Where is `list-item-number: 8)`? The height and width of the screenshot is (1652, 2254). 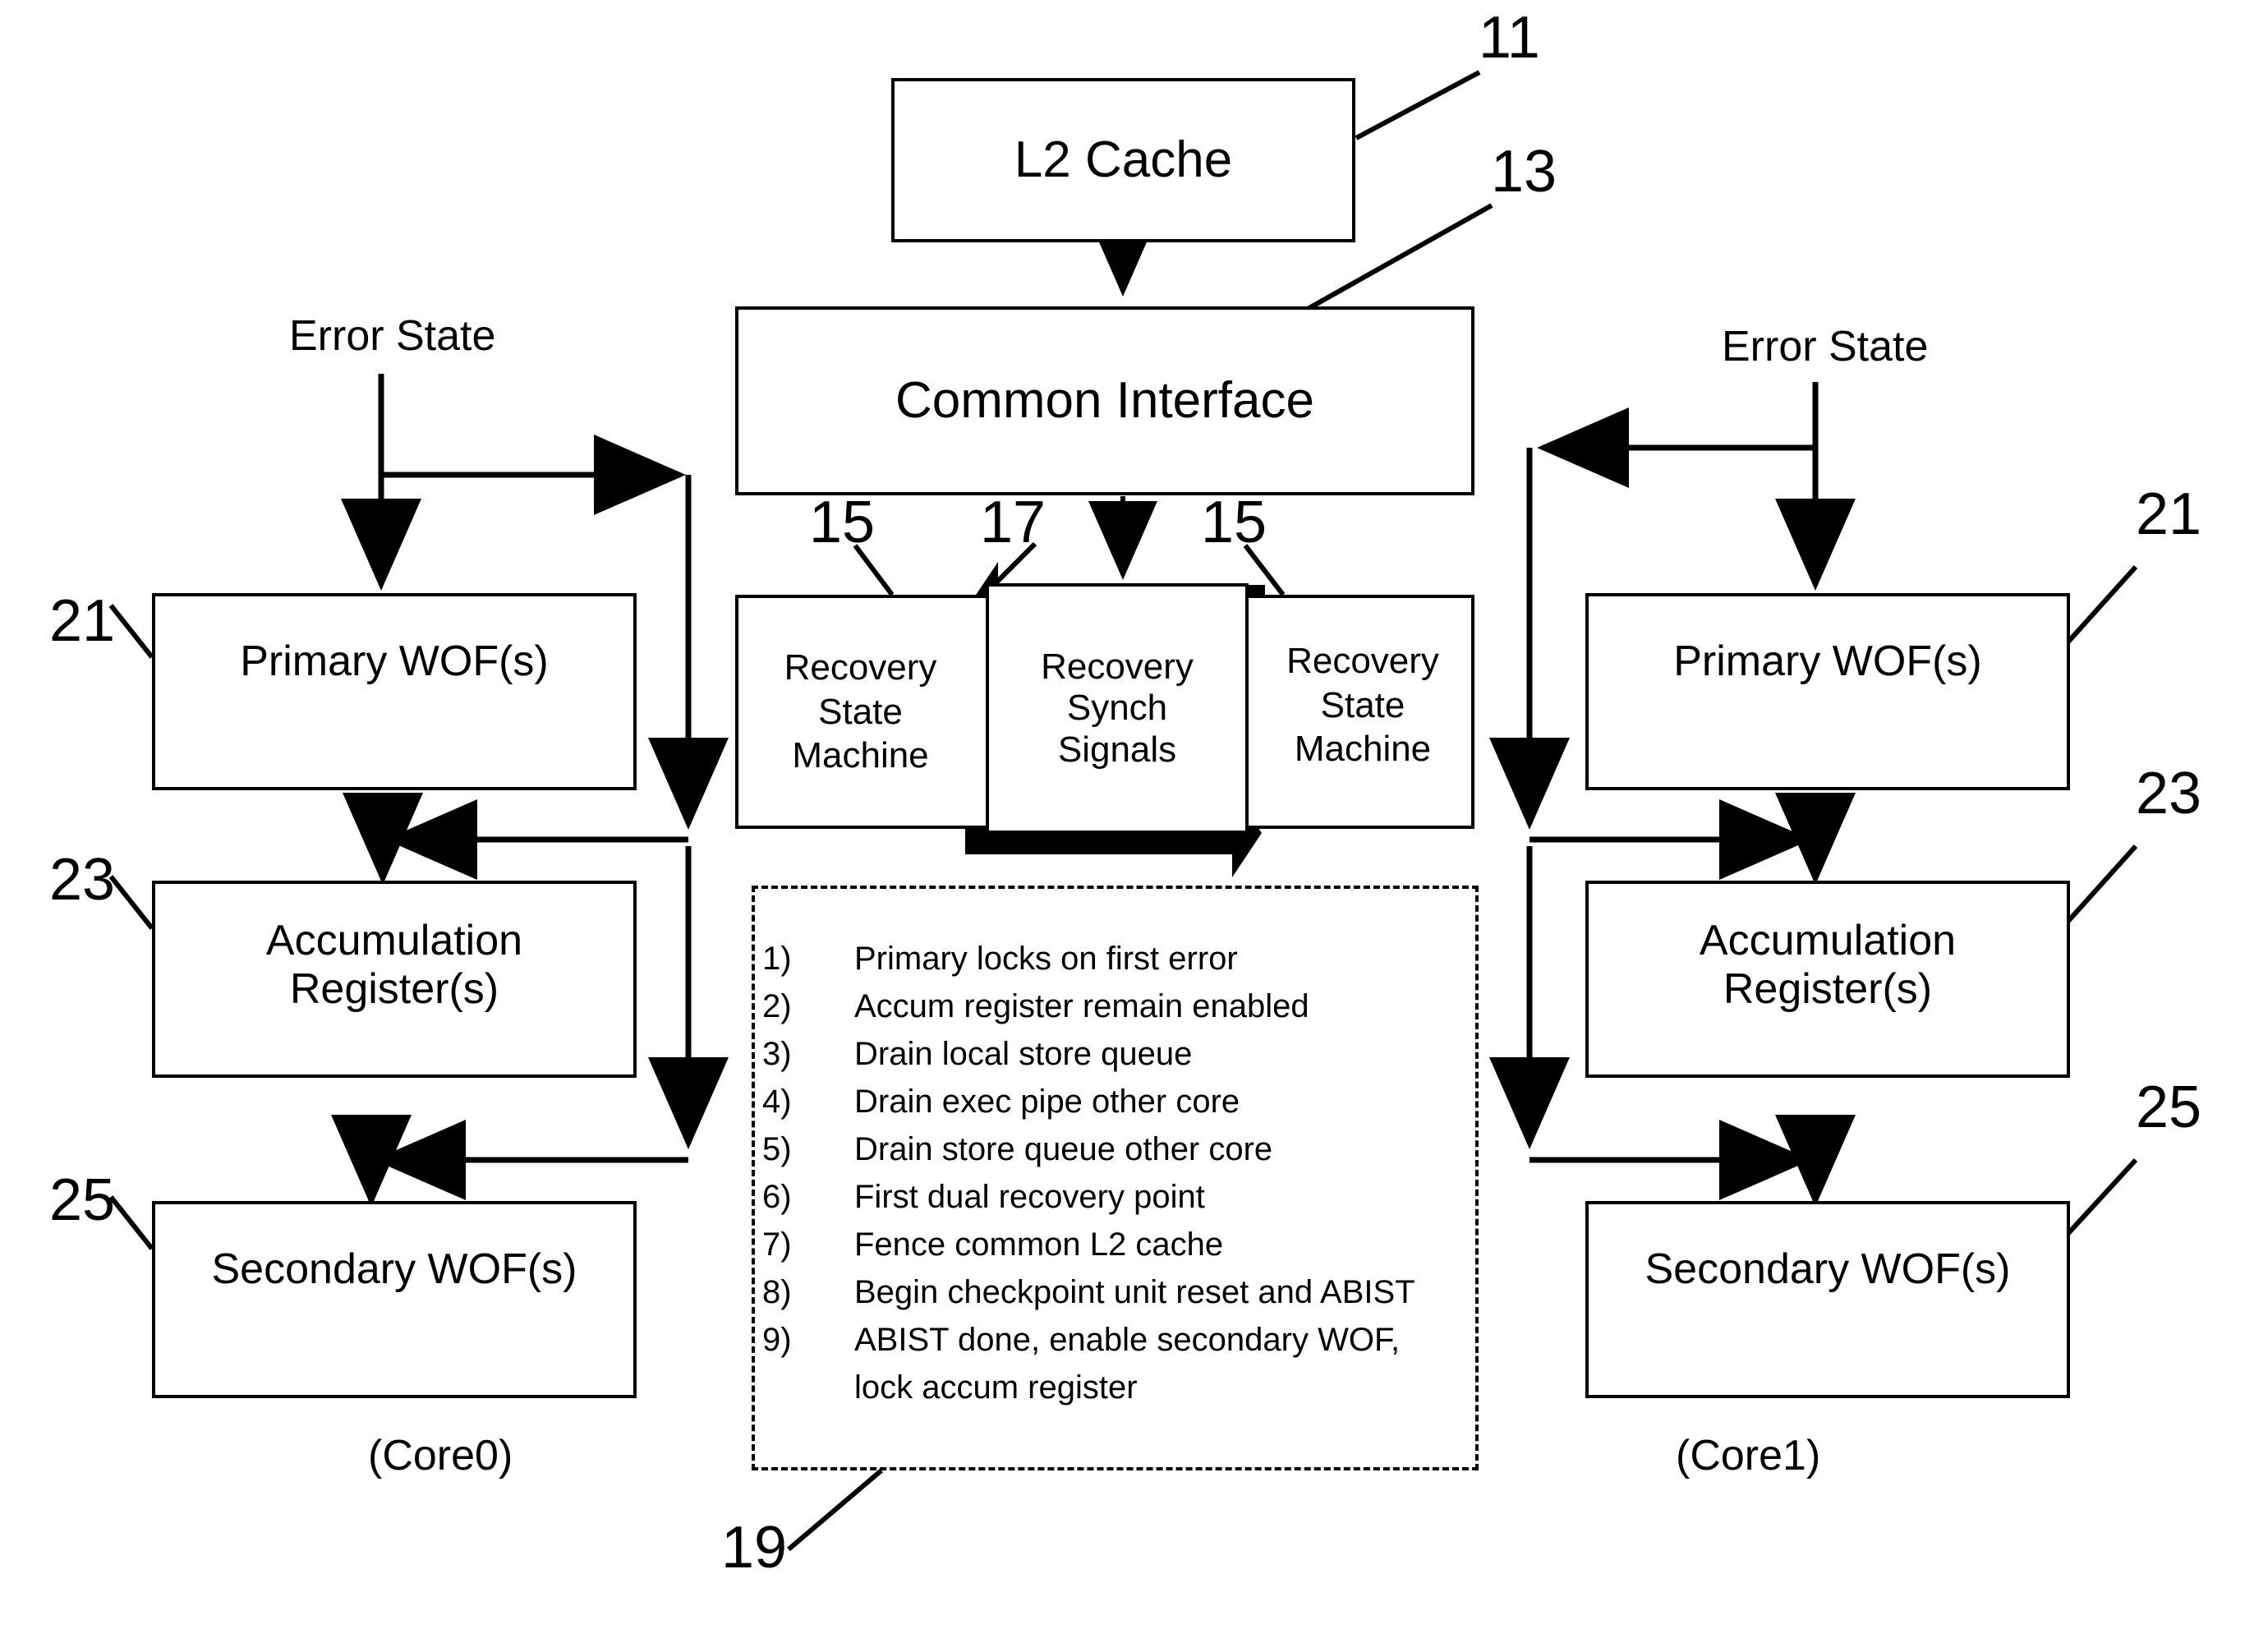 list-item-number: 8) is located at coordinates (777, 1292).